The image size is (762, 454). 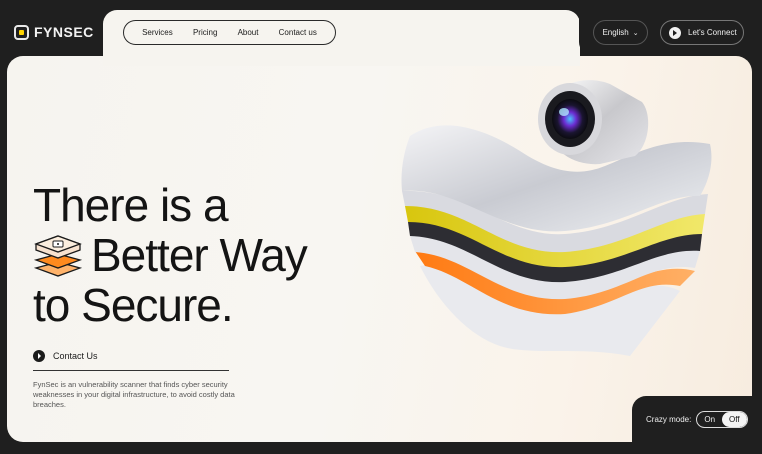 What do you see at coordinates (635, 33) in the screenshot?
I see `chevron-down-icon: ⌄` at bounding box center [635, 33].